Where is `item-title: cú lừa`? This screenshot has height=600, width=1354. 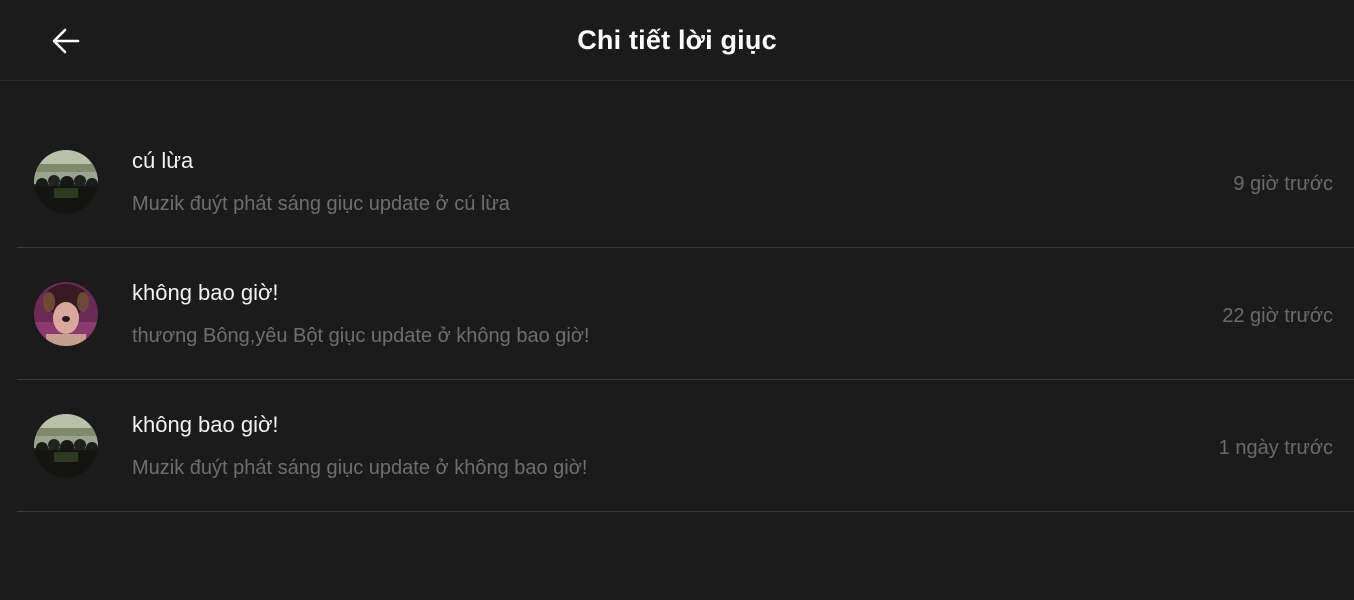 item-title: cú lừa is located at coordinates (163, 160).